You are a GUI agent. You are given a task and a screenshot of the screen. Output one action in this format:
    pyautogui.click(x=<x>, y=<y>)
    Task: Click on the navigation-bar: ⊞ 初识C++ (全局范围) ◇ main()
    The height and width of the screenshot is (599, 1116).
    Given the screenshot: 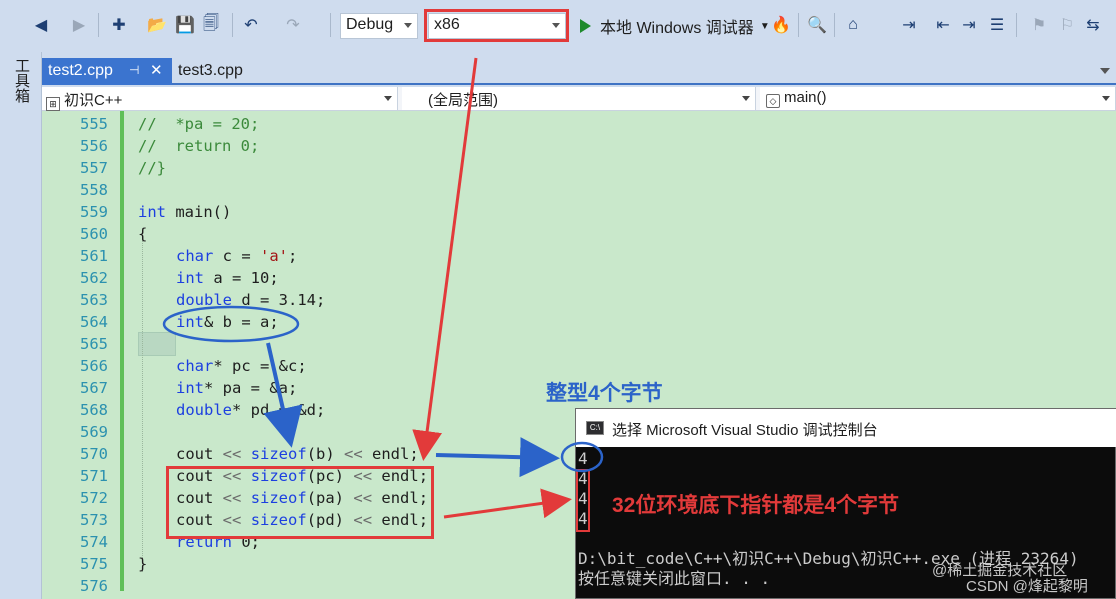 What is the action you would take?
    pyautogui.click(x=579, y=99)
    